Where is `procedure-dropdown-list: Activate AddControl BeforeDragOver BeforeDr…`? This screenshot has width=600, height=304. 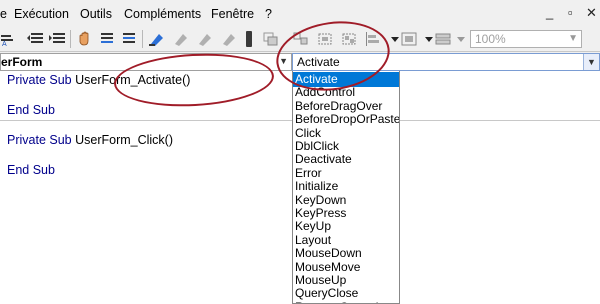
procedure-dropdown-list: Activate AddControl BeforeDragOver BeforeDr… is located at coordinates (346, 187).